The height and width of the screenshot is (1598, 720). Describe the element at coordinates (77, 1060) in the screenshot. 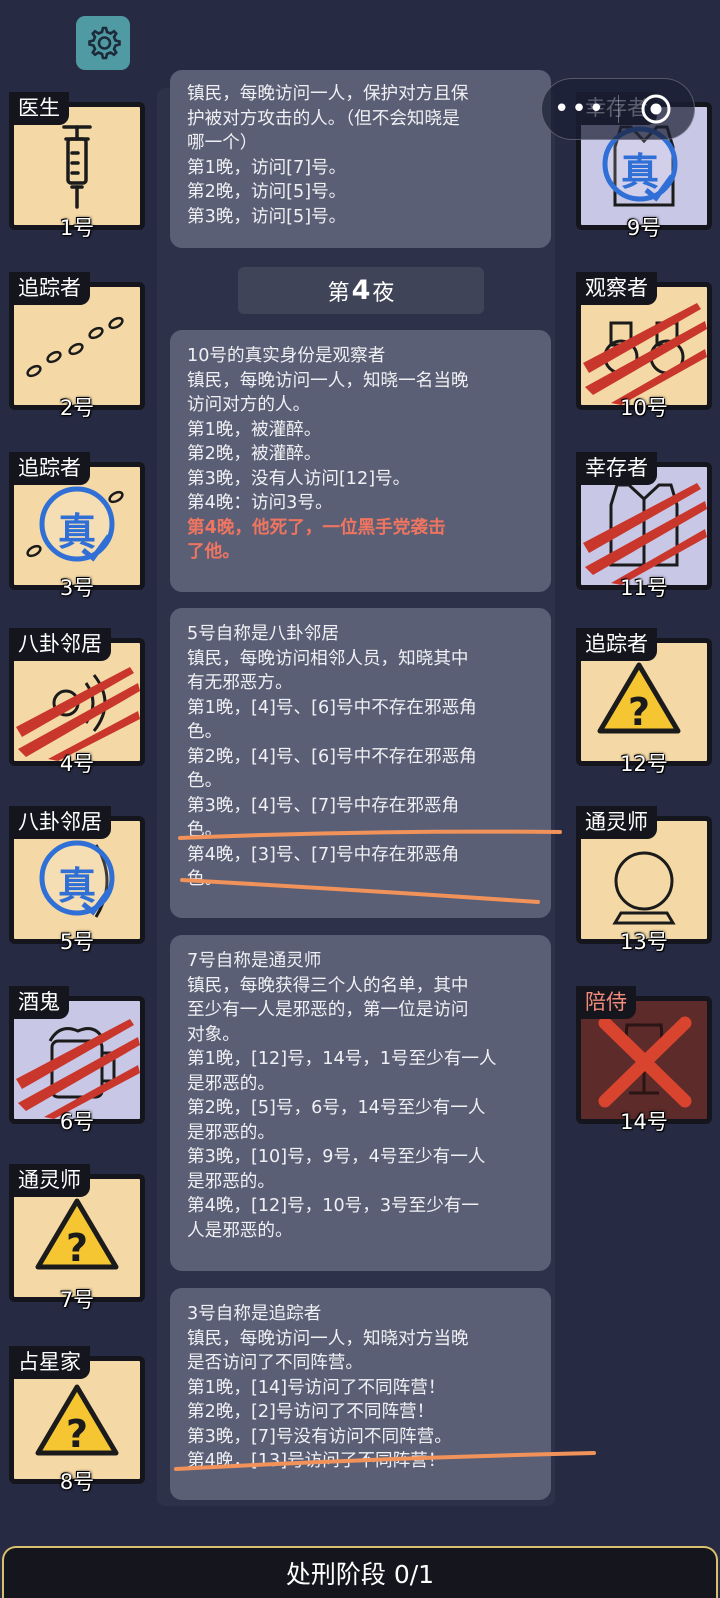

I see `player-card-6: 酒鬼 6号` at that location.